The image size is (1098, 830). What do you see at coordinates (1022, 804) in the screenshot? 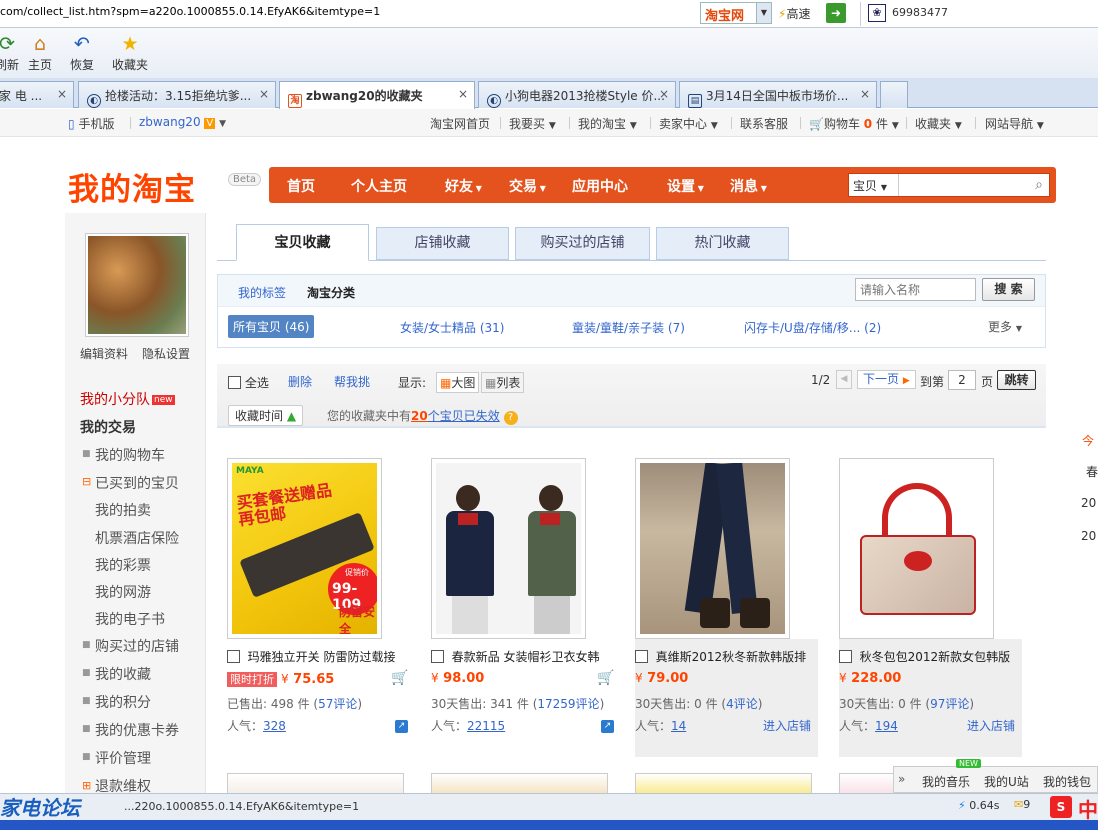
I see `mail-notifier: ✉9` at bounding box center [1022, 804].